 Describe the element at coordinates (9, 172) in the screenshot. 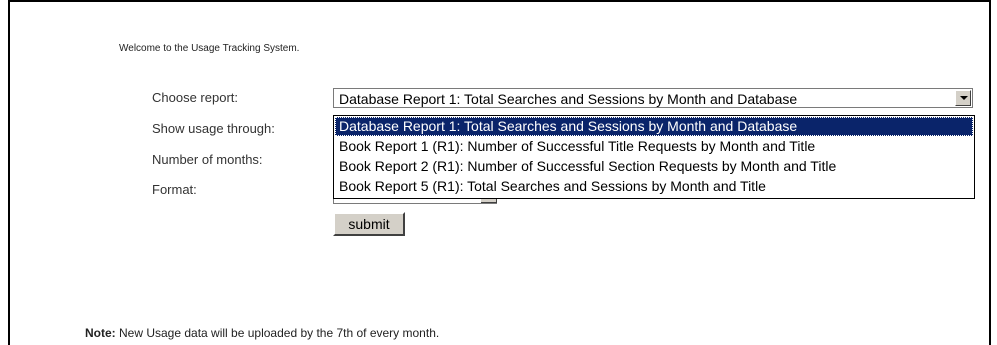

I see `frame-left-border` at that location.